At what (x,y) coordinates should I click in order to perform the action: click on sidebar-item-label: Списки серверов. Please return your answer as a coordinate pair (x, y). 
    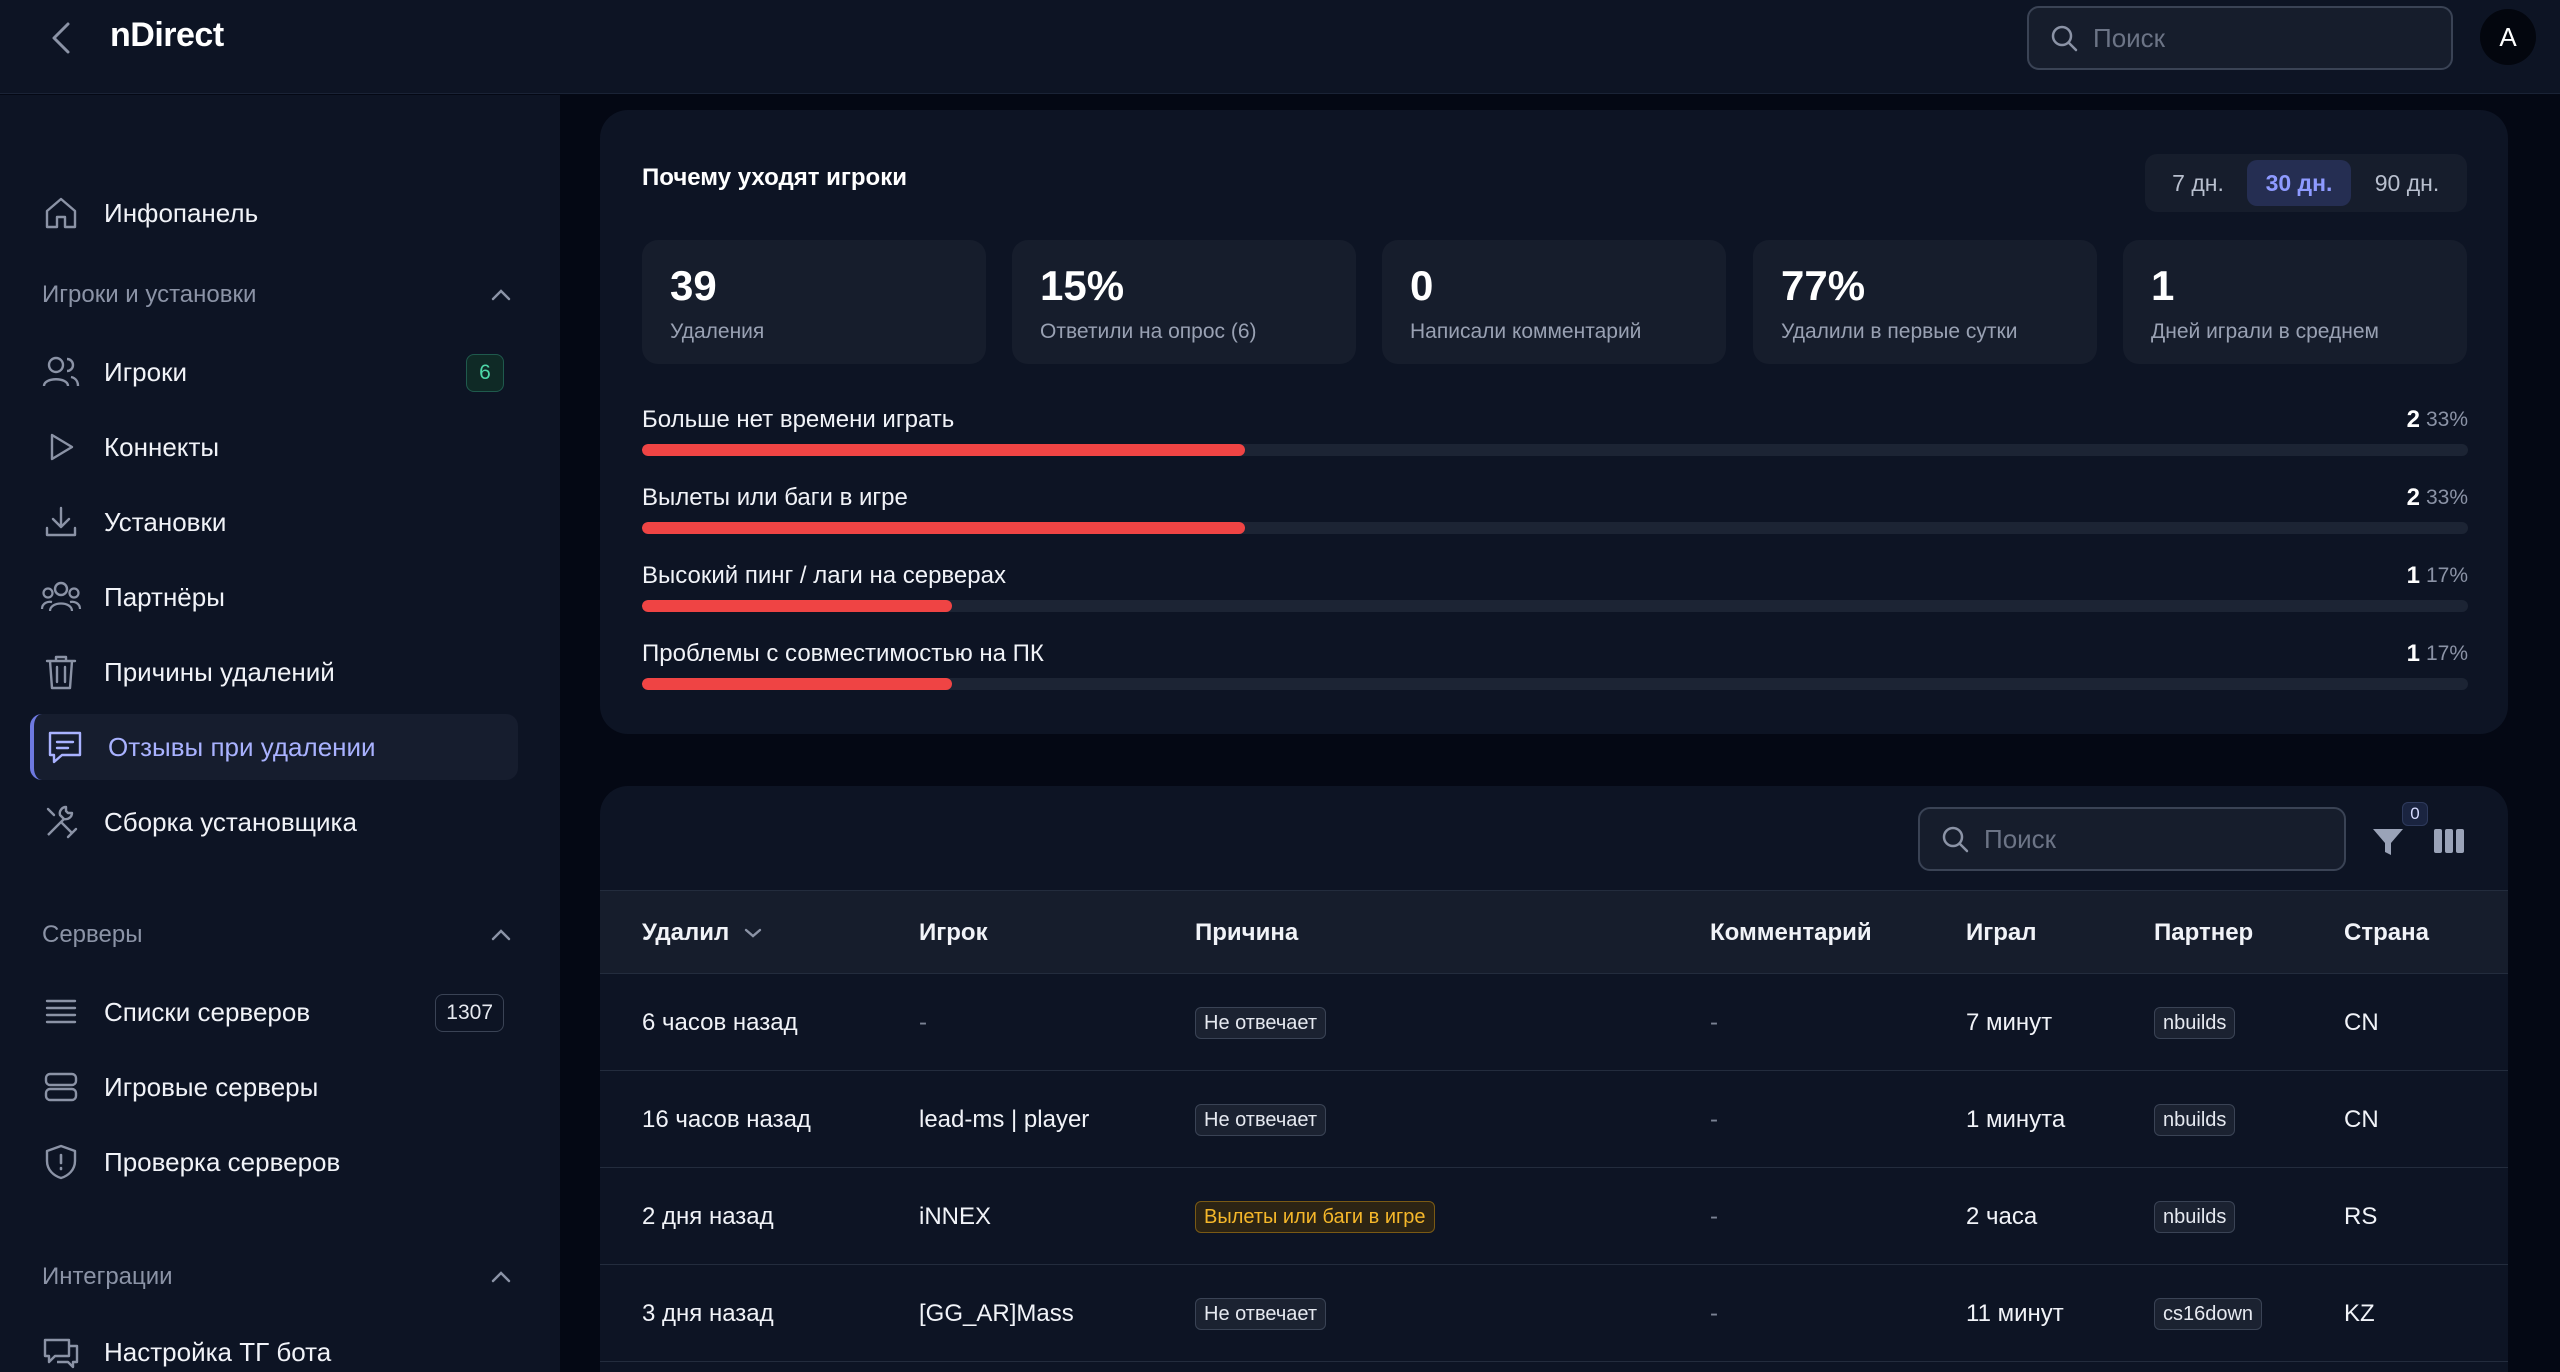
    Looking at the image, I should click on (207, 1011).